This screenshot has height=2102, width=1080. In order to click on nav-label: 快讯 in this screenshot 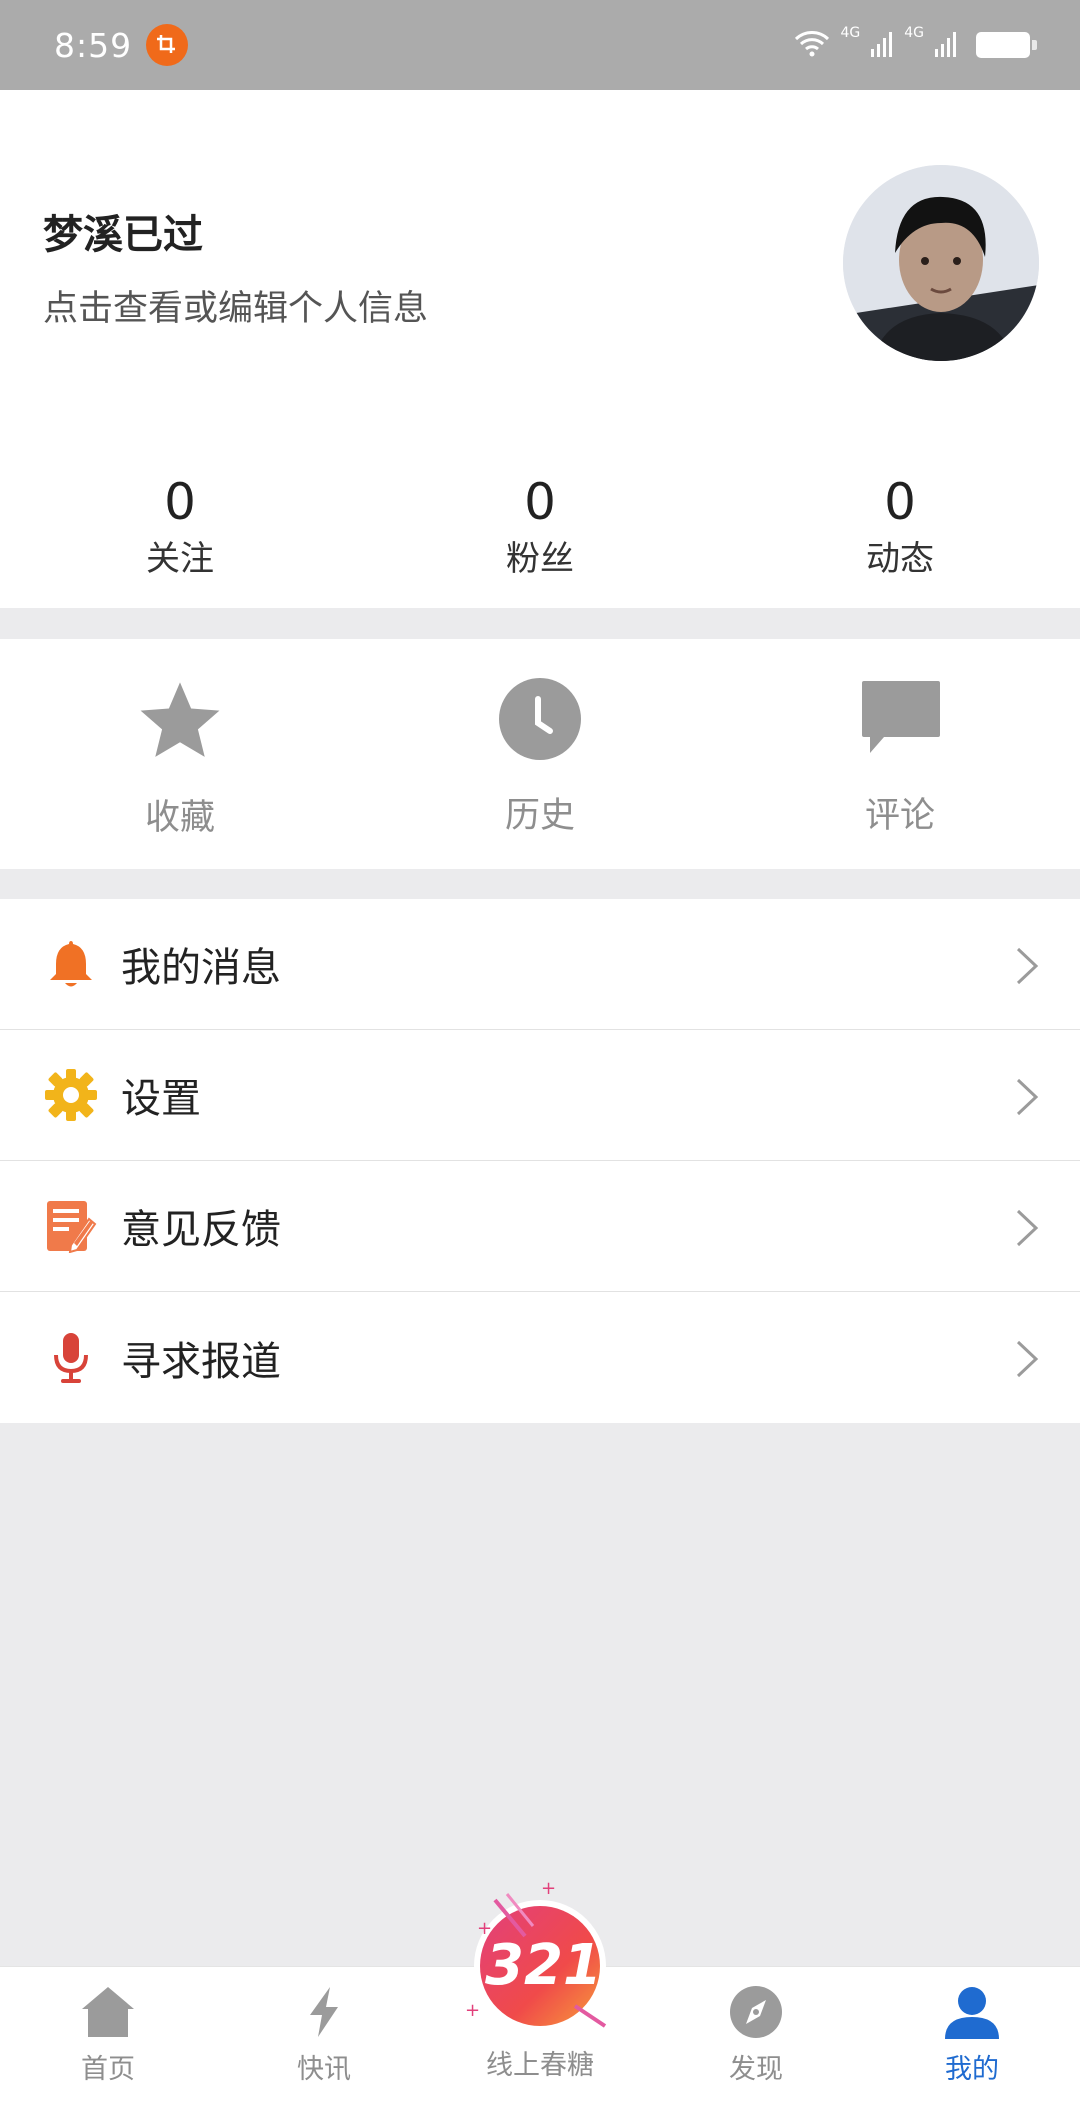, I will do `click(324, 2069)`.